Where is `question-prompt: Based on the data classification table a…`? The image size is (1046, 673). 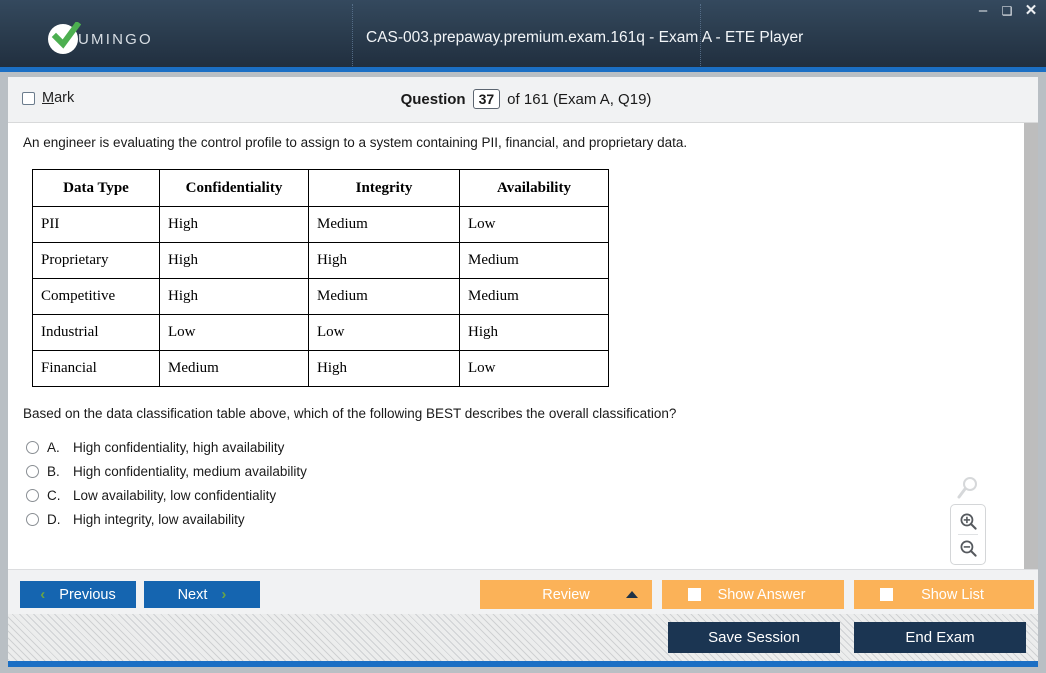
question-prompt: Based on the data classification table a… is located at coordinates (350, 413).